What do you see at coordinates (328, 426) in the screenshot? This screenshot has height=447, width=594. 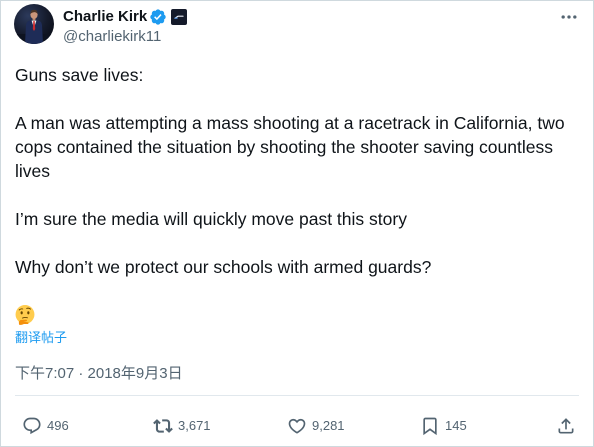 I see `like-count: 9,281` at bounding box center [328, 426].